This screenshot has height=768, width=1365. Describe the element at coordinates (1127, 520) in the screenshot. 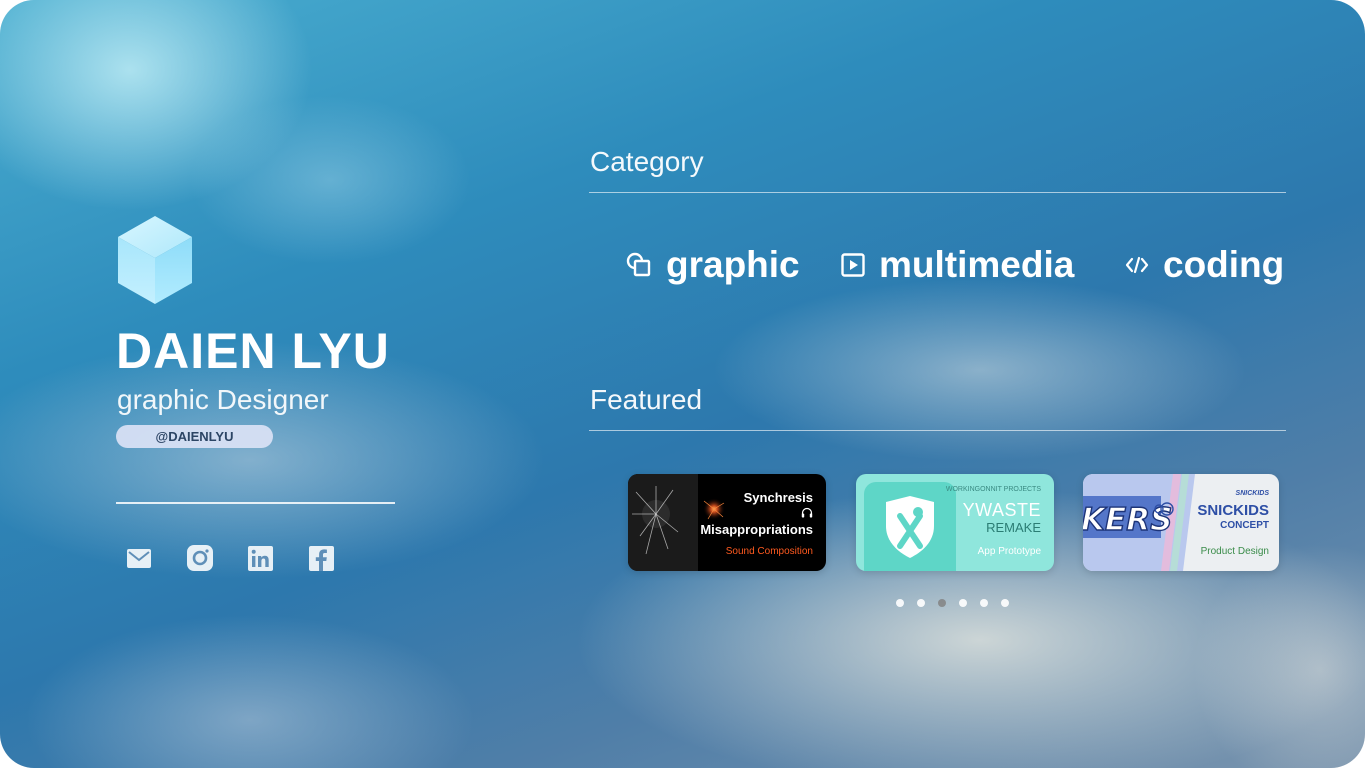

I see `snickids-art-text: KERS` at that location.